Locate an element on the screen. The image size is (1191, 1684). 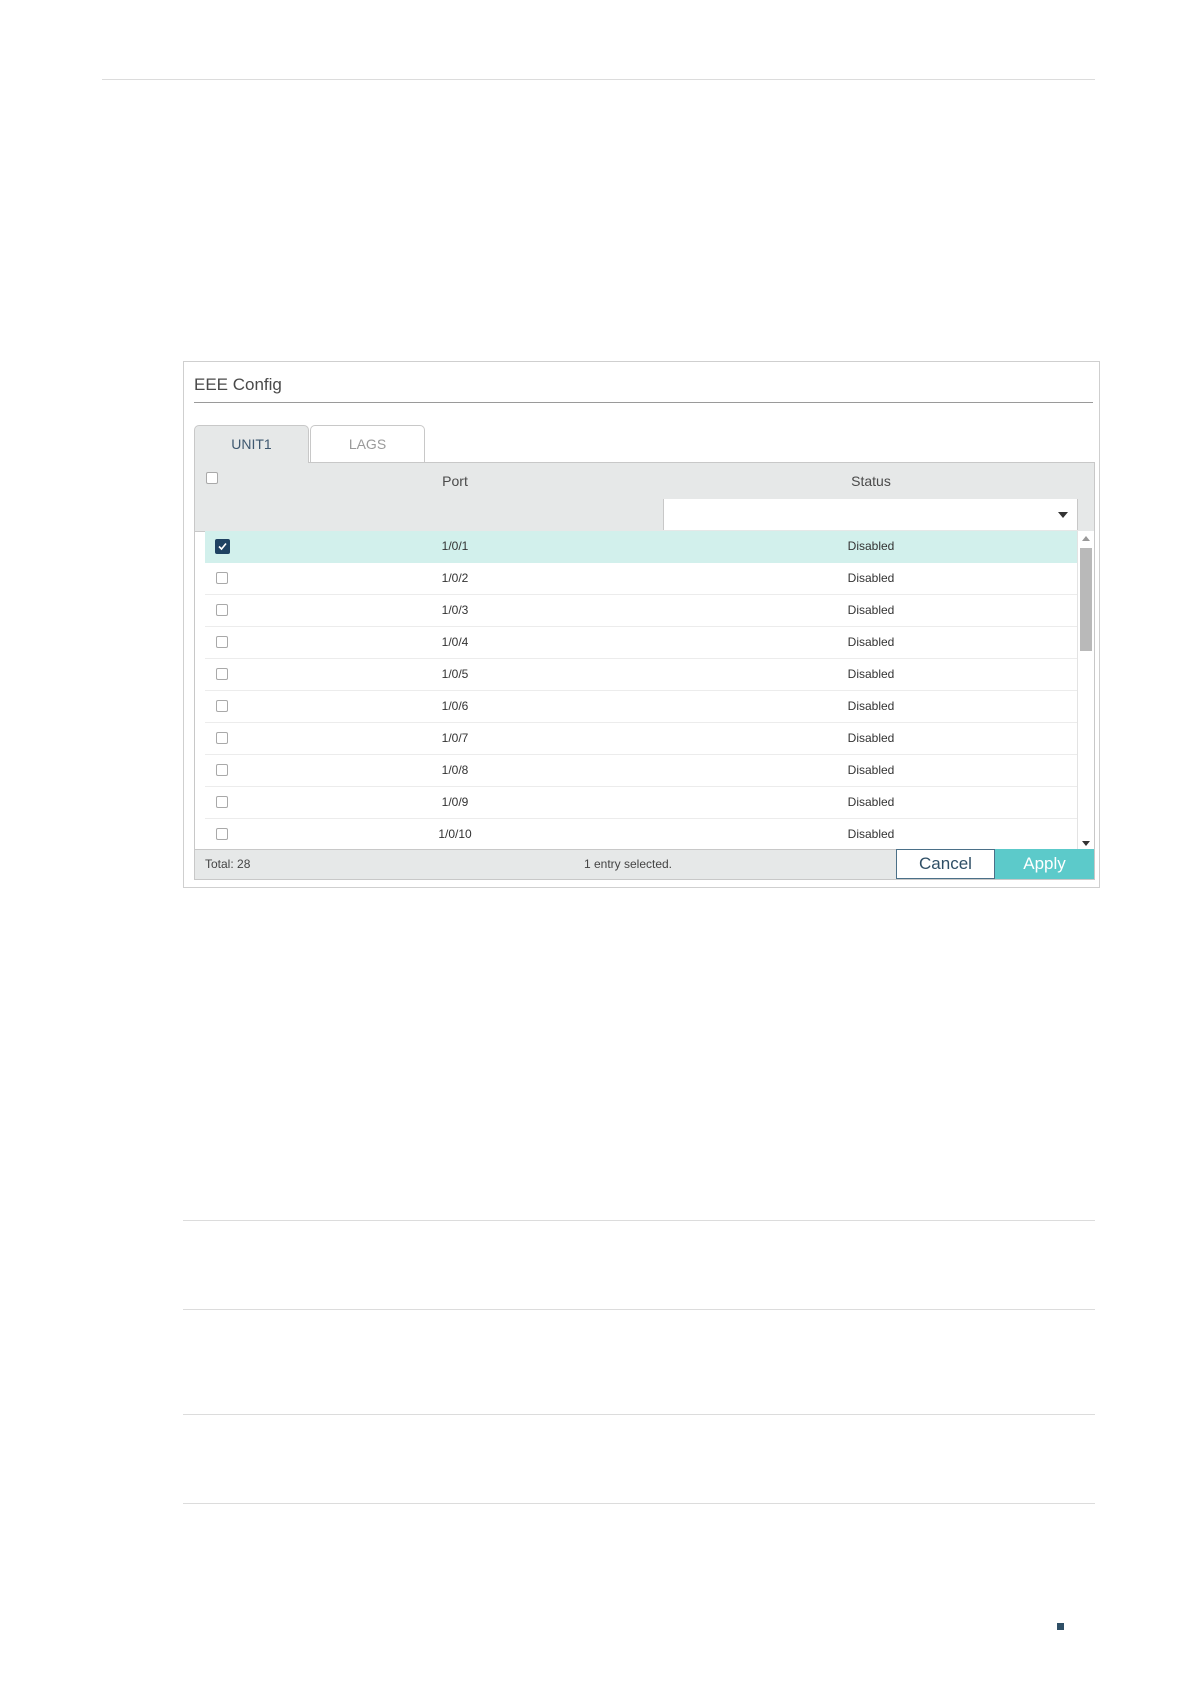
table-row: 1/0/6 Disabled is located at coordinates (641, 707).